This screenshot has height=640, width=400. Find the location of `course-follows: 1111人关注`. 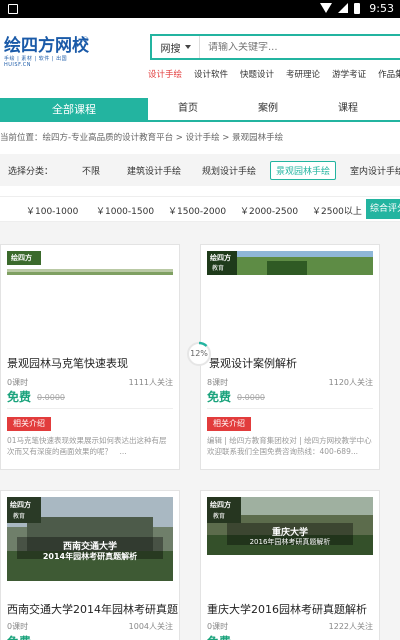

course-follows: 1111人关注 is located at coordinates (150, 382).